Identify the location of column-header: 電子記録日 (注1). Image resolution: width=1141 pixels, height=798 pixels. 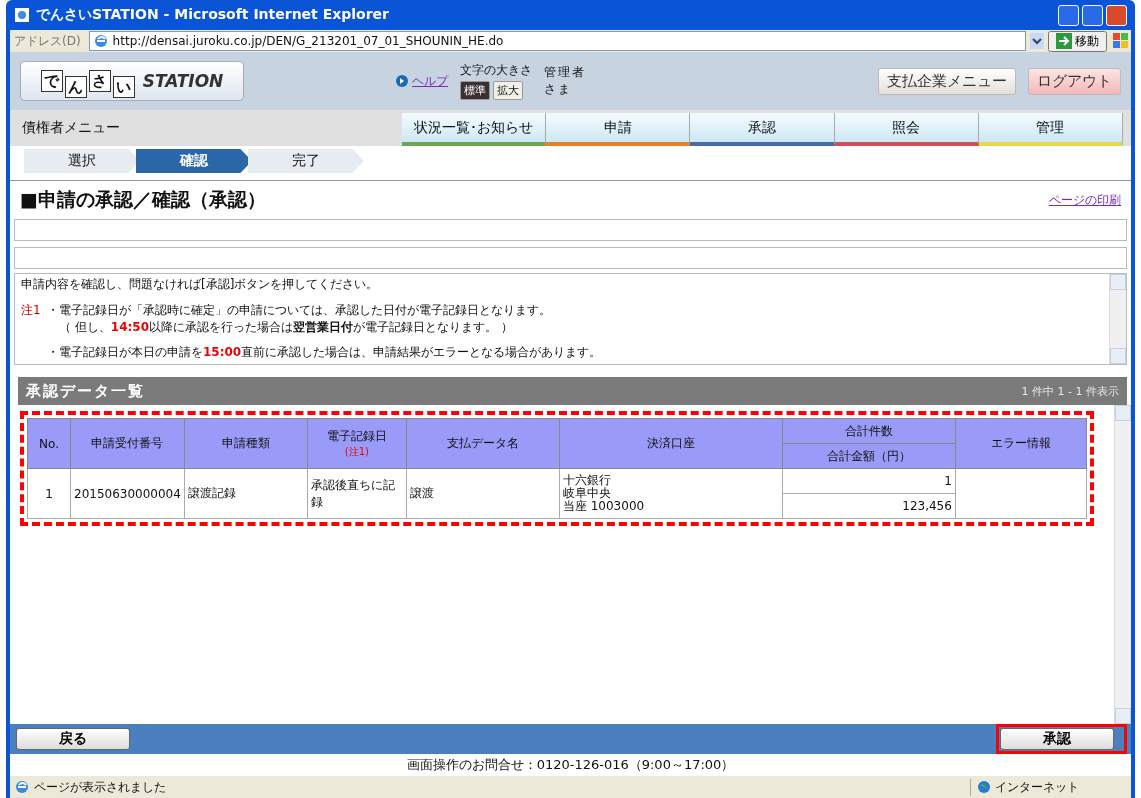
(357, 443).